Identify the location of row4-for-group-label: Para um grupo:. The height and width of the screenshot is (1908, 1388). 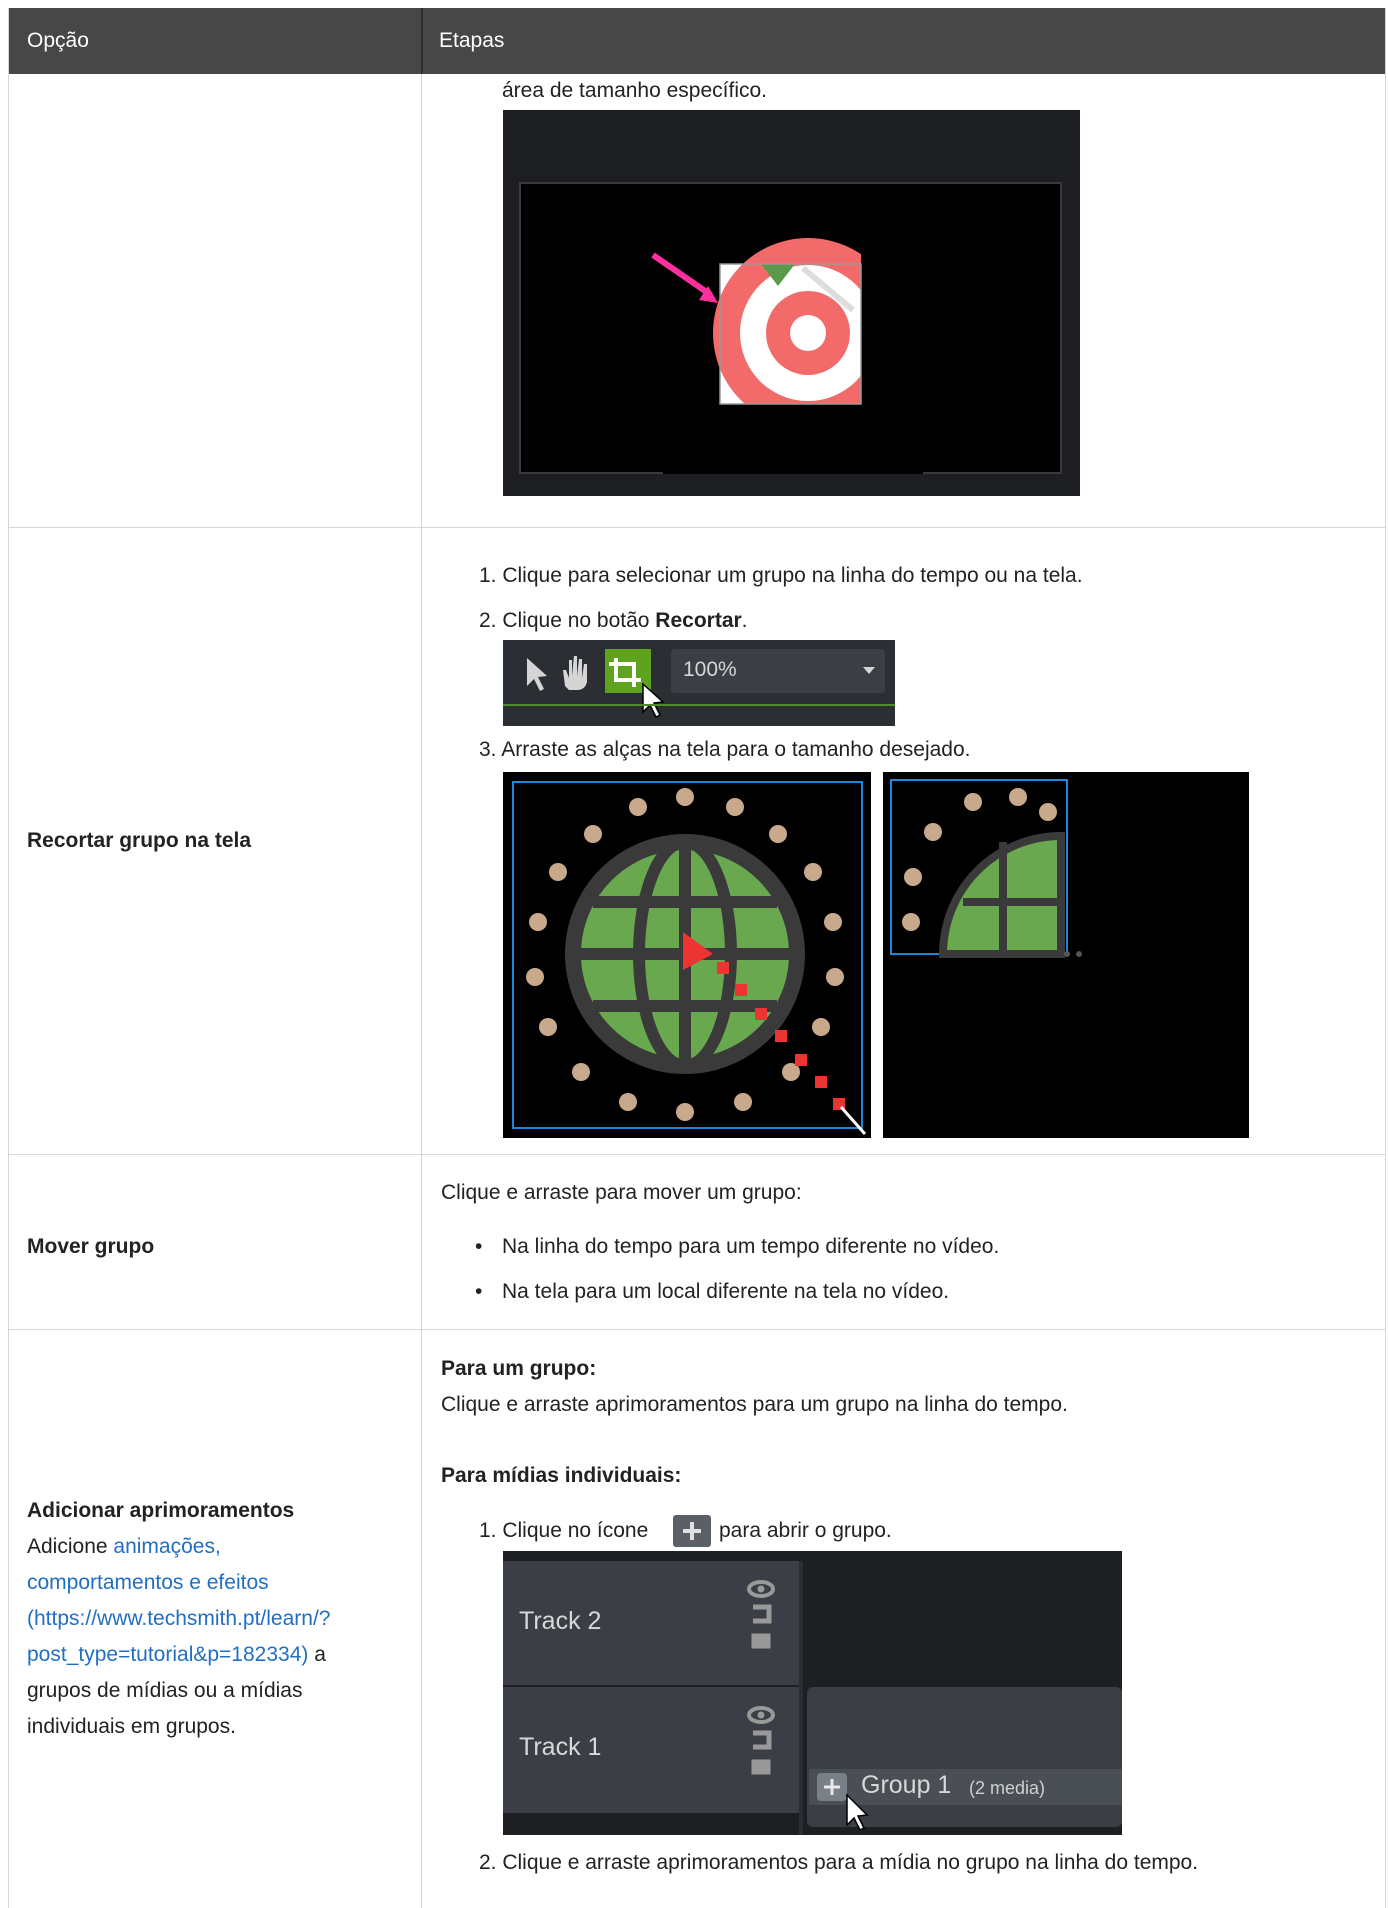
(519, 1368).